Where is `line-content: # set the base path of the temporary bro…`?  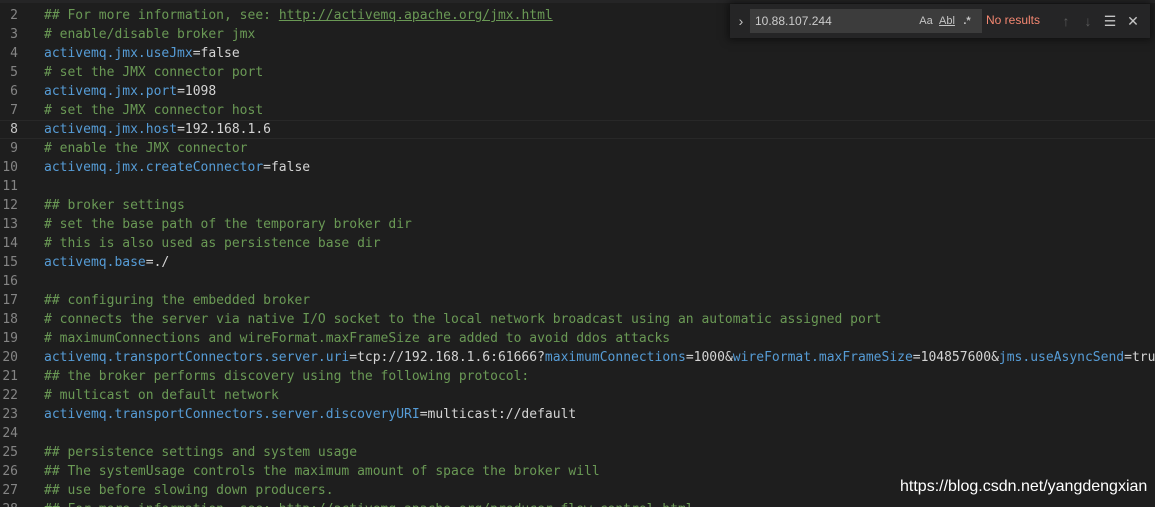
line-content: # set the base path of the temporary bro… is located at coordinates (228, 224).